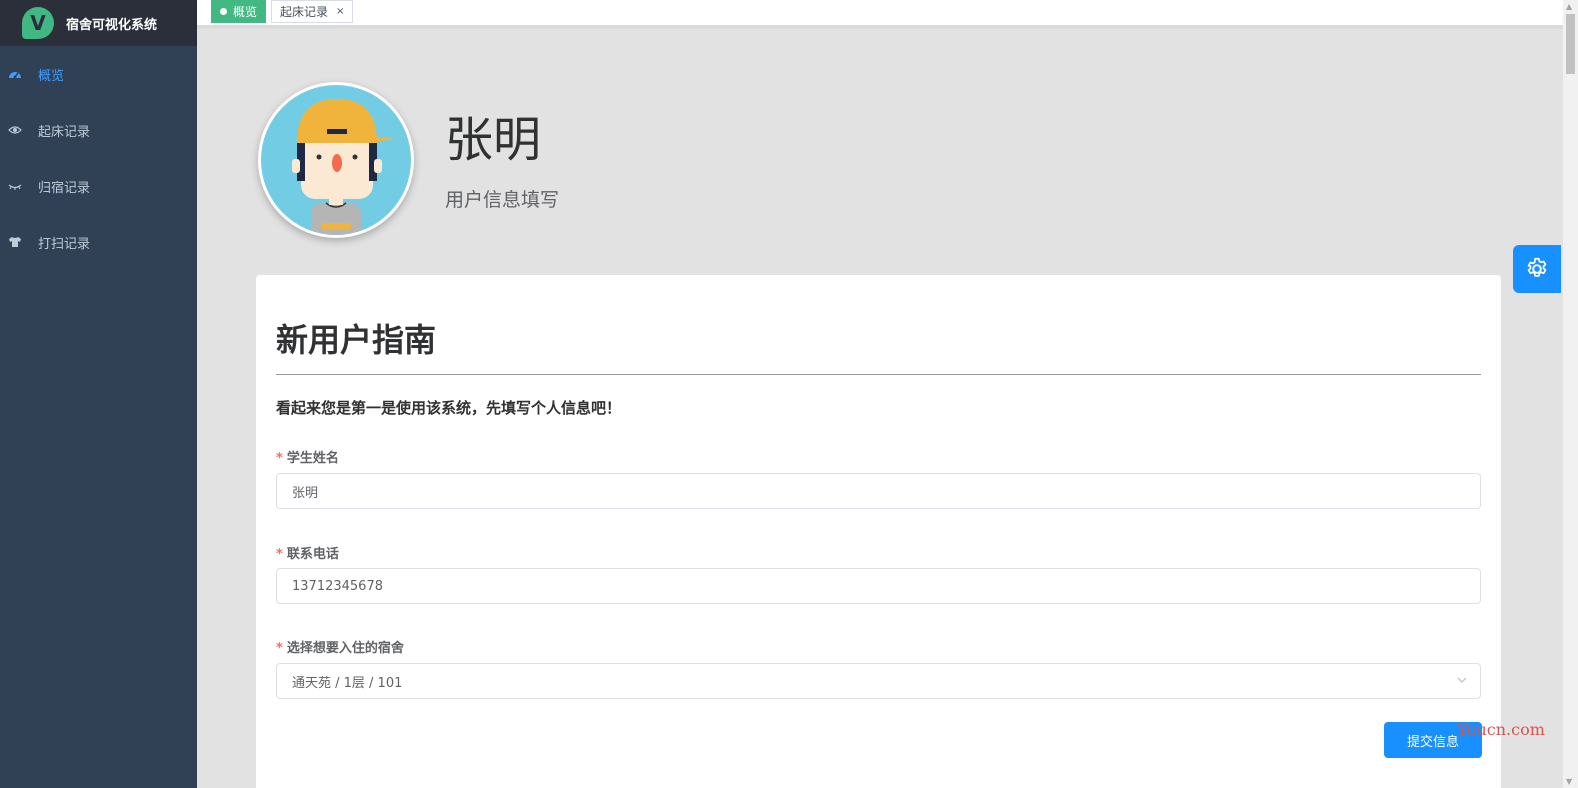  What do you see at coordinates (312, 458) in the screenshot?
I see `label-text: 学生姓名` at bounding box center [312, 458].